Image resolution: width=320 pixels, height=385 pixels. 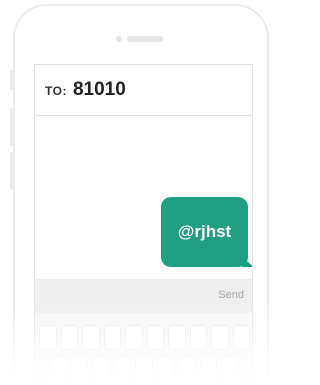 I want to click on message-bubble-outgoing: @rjhst, so click(x=206, y=232).